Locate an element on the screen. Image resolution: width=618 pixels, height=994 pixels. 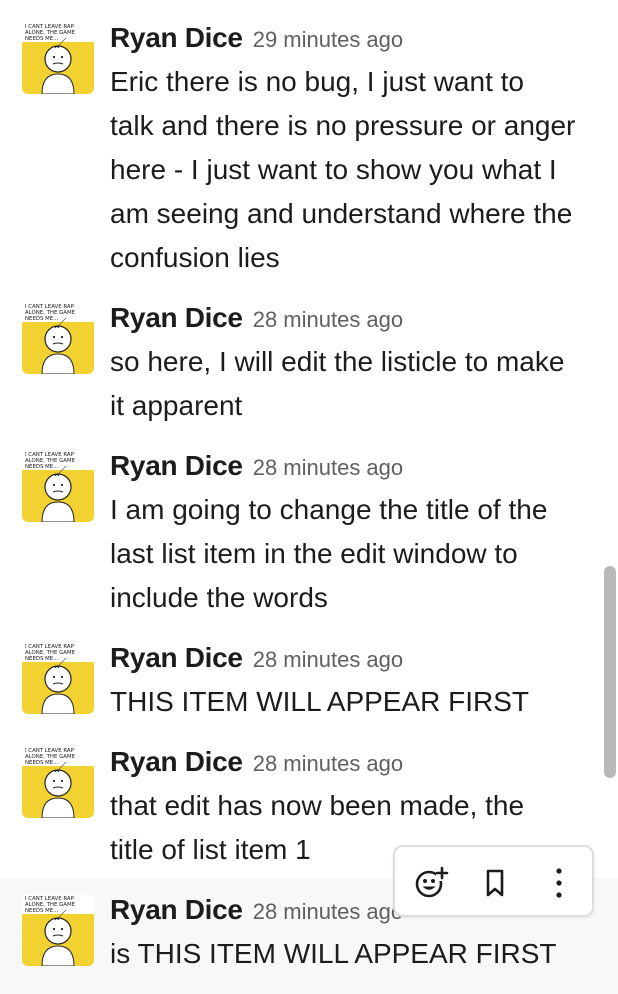
message-text: is THIS ITEM WILL APPEAR FIRST is located at coordinates (333, 953).